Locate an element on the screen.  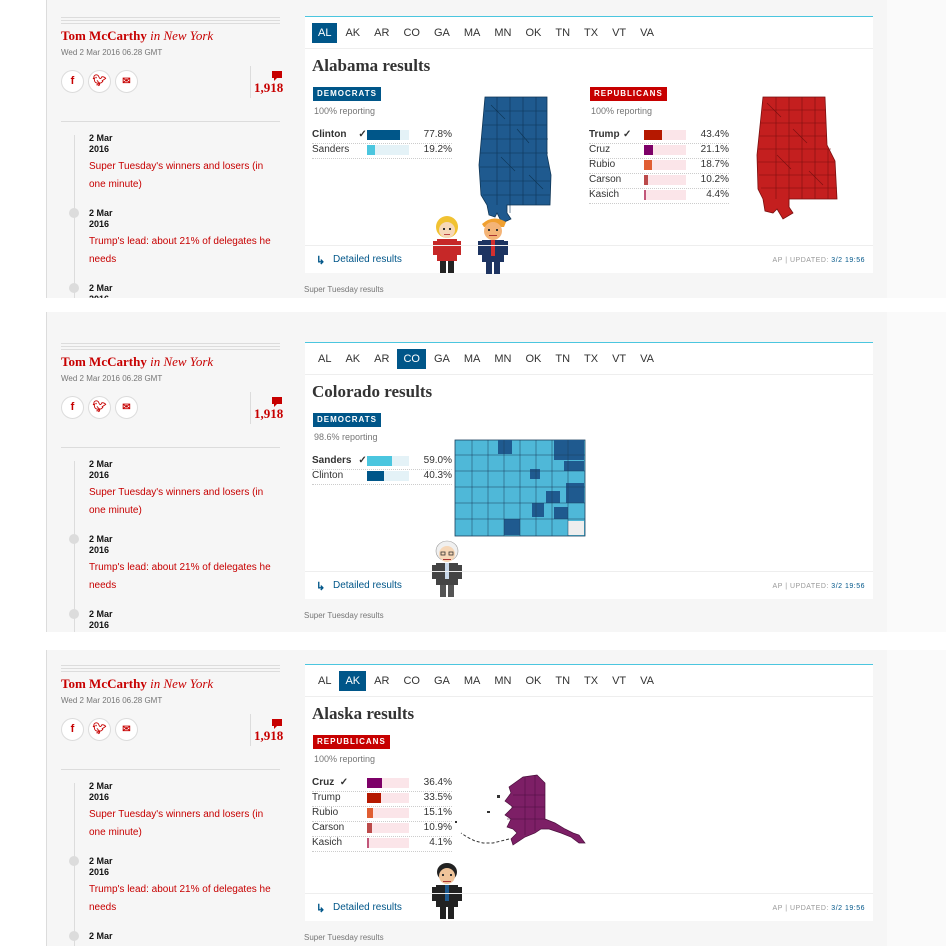
party-label-democrats: DEMOCRATS is located at coordinates (347, 94).